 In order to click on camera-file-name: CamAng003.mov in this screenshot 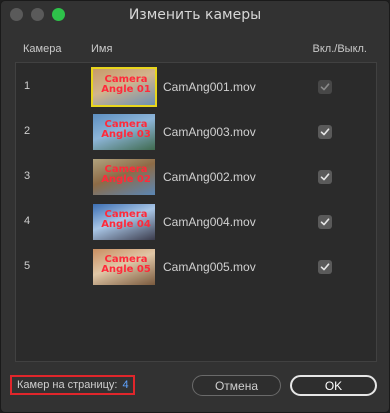, I will do `click(209, 132)`.